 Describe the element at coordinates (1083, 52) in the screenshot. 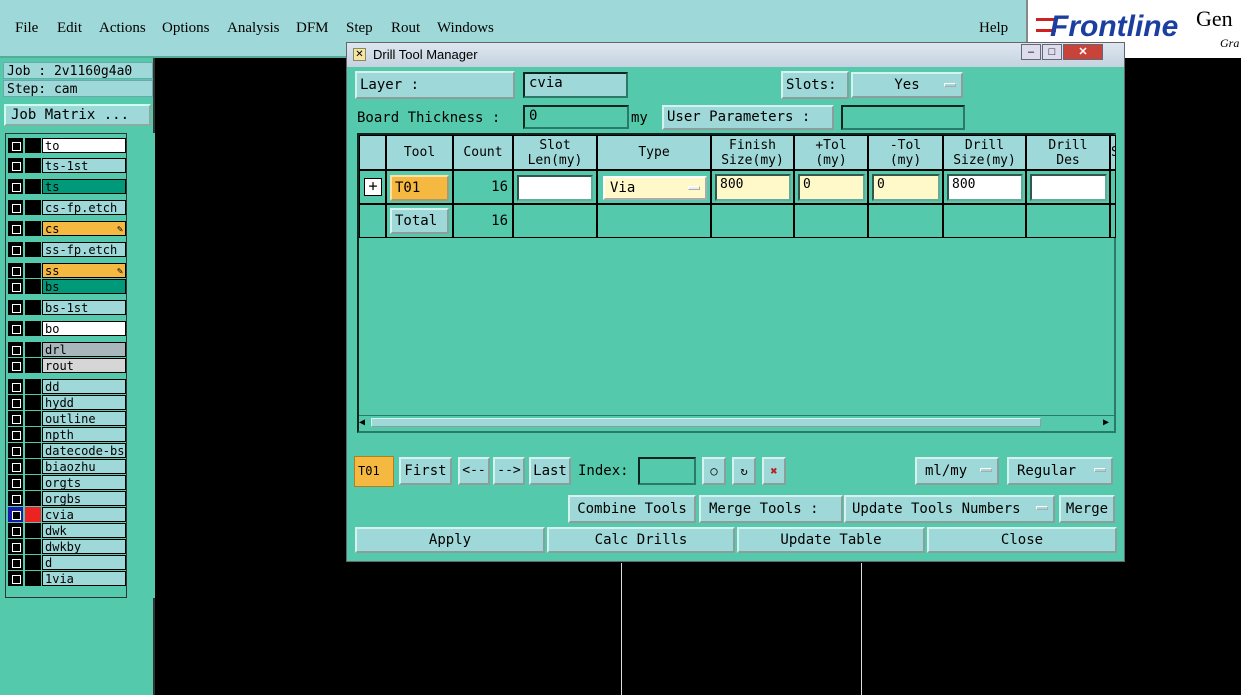

I see `window-close-icon: ✕` at that location.